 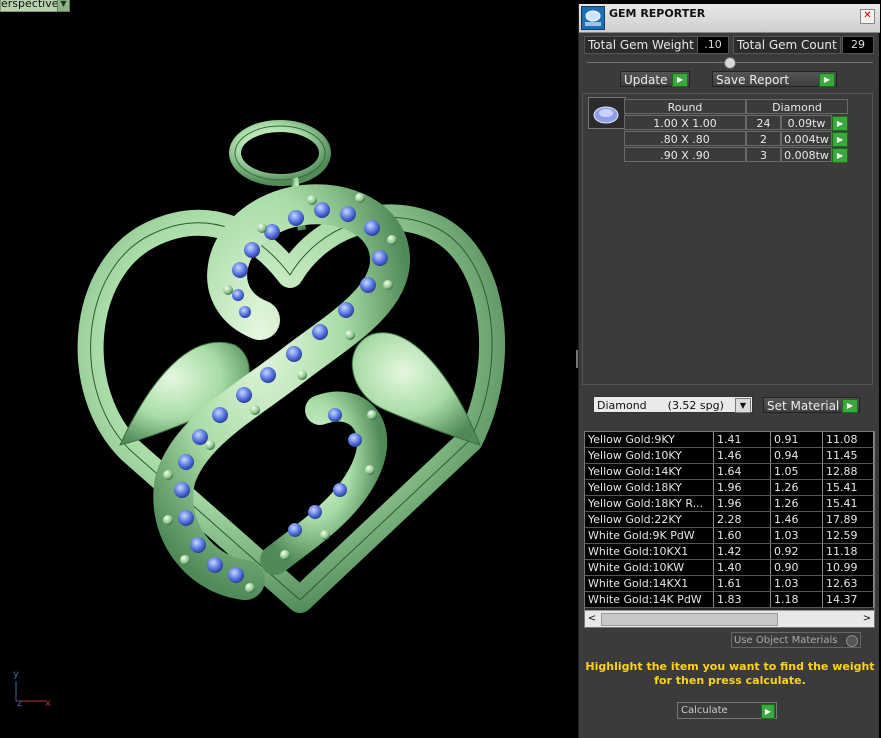 I want to click on axis-y-label: y, so click(x=16, y=674).